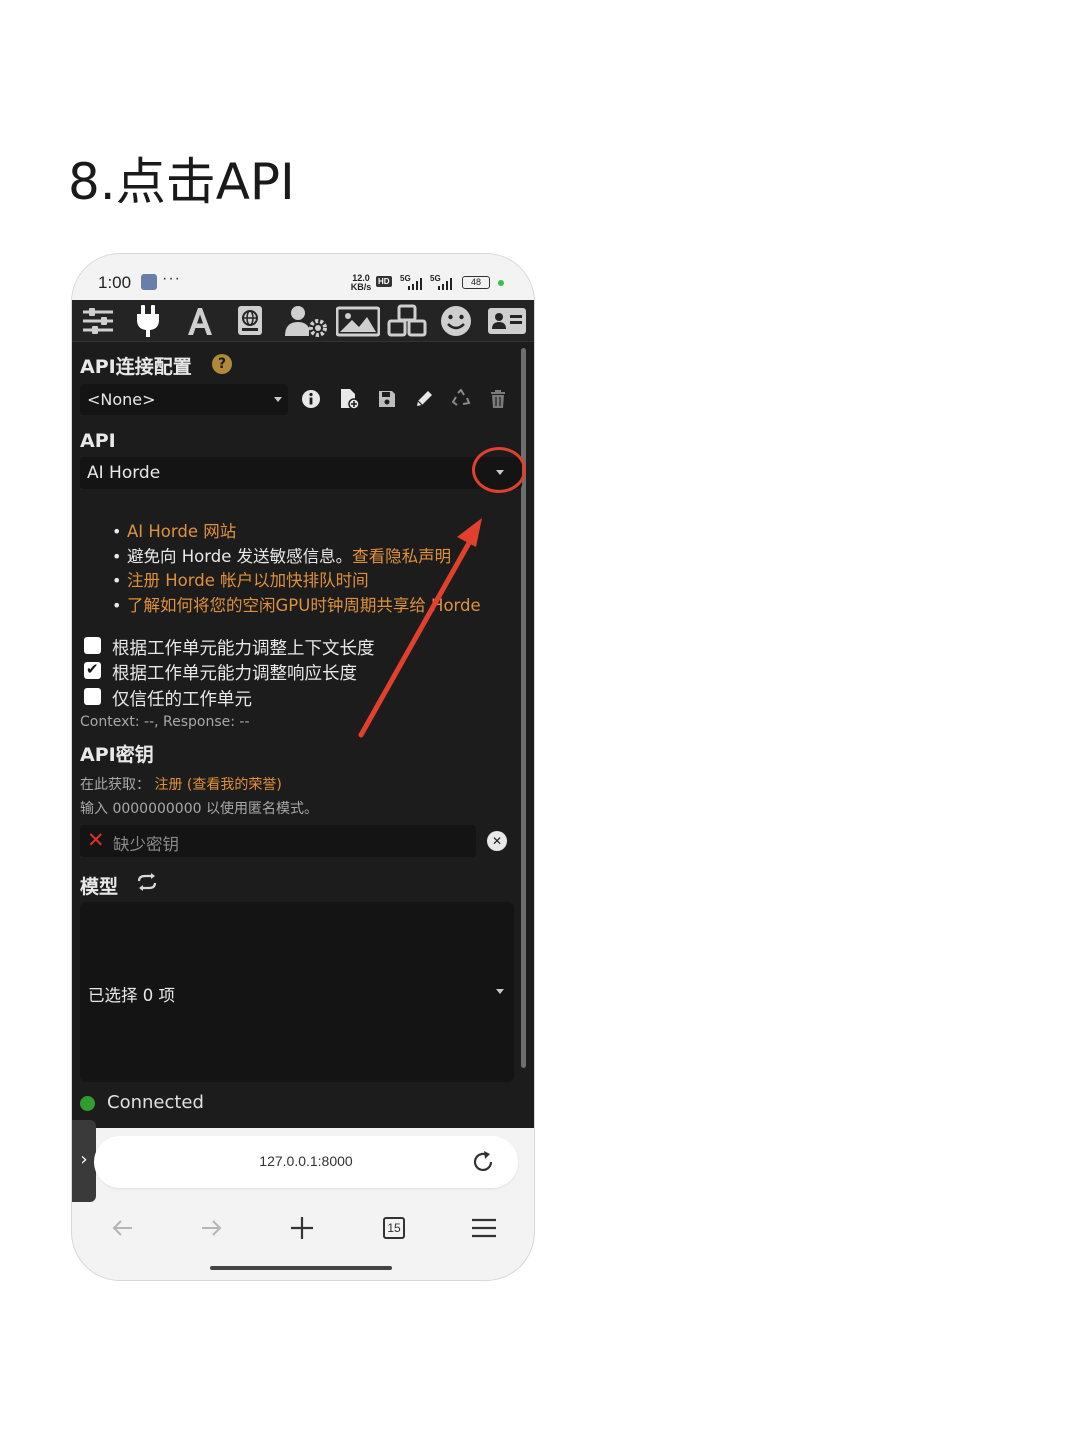  What do you see at coordinates (121, 399) in the screenshot?
I see `api-profile-value: <None>` at bounding box center [121, 399].